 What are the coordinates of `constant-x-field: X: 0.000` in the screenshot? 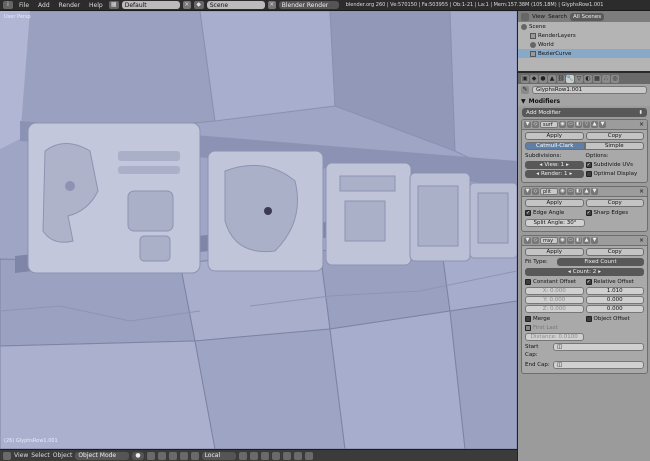 It's located at (554, 291).